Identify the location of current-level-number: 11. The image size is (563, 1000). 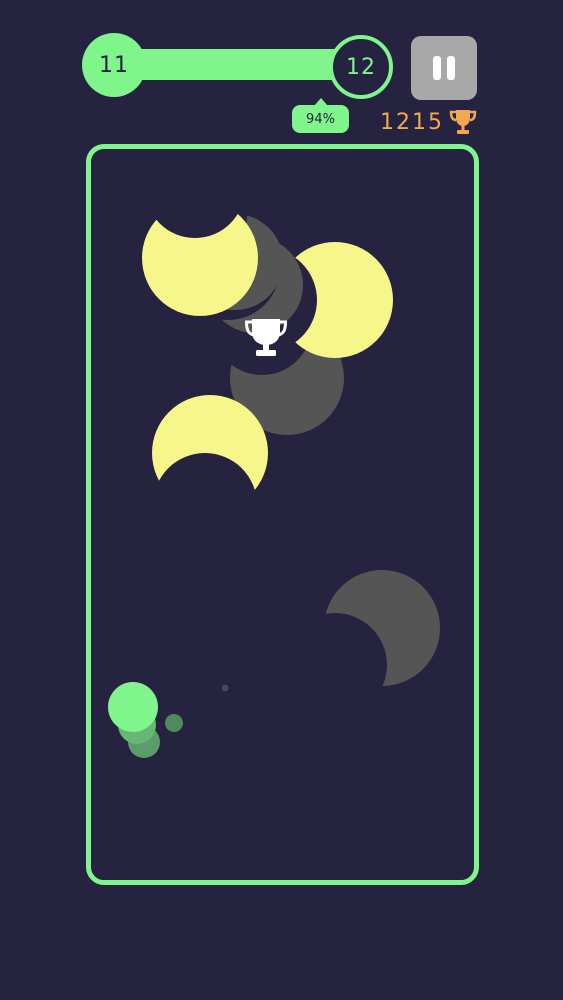
(114, 65).